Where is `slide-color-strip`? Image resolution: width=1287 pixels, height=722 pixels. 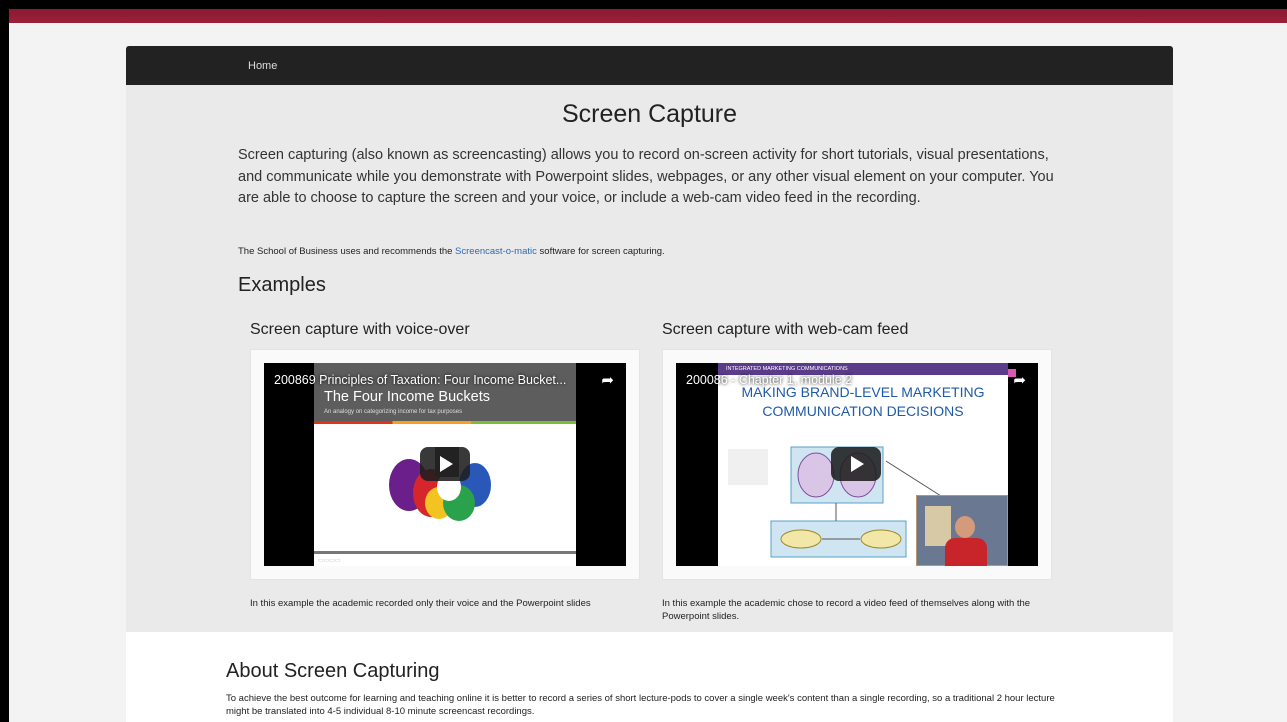
slide-color-strip is located at coordinates (445, 422).